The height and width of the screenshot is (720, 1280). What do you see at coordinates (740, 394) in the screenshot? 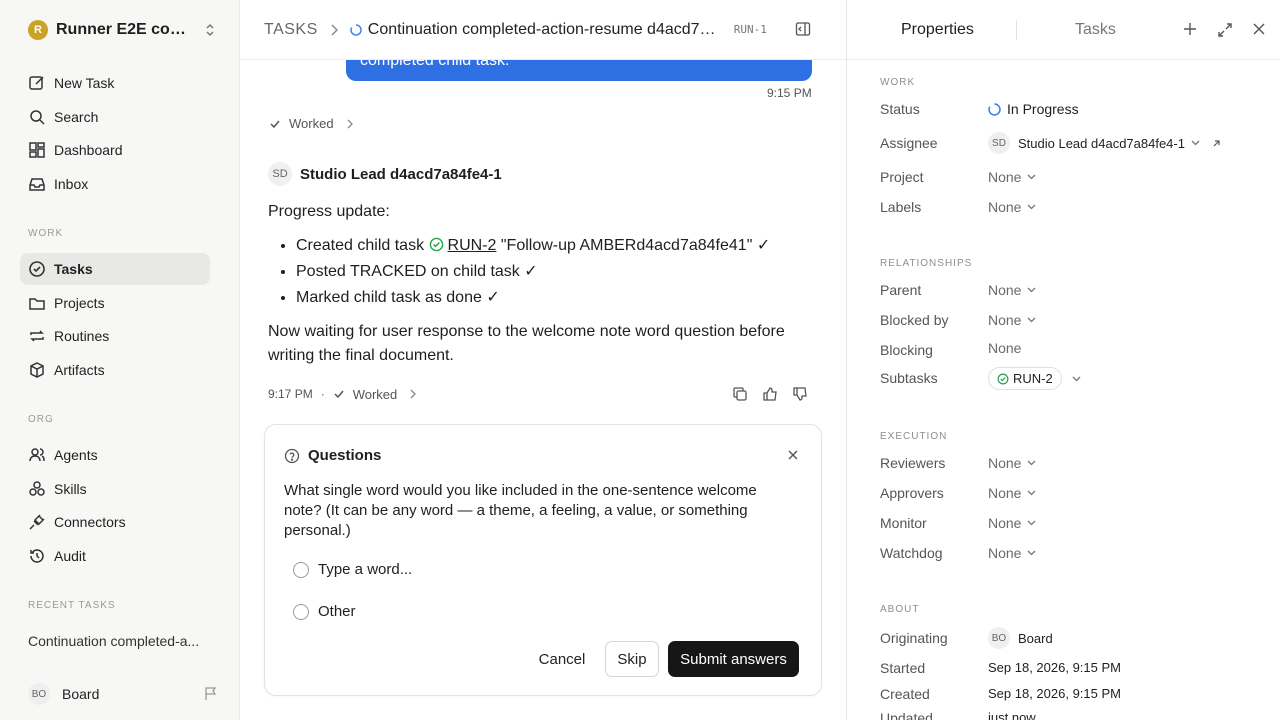
I see `copy-icon` at bounding box center [740, 394].